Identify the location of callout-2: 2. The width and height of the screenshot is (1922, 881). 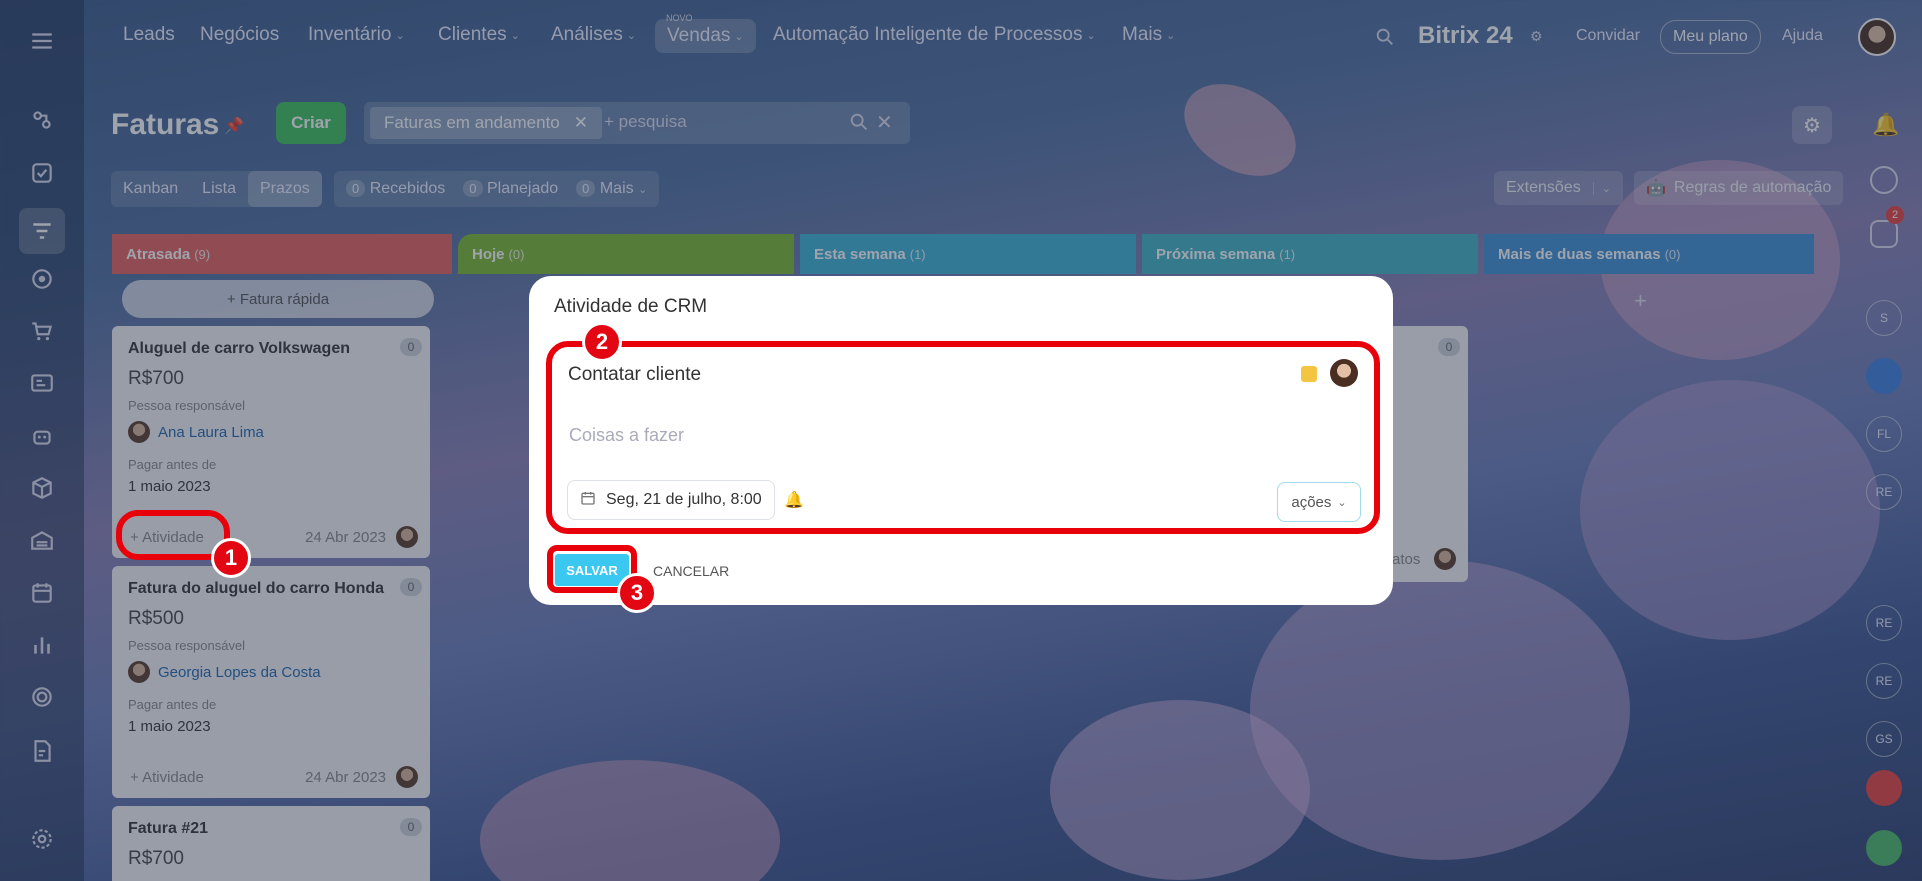
(602, 342).